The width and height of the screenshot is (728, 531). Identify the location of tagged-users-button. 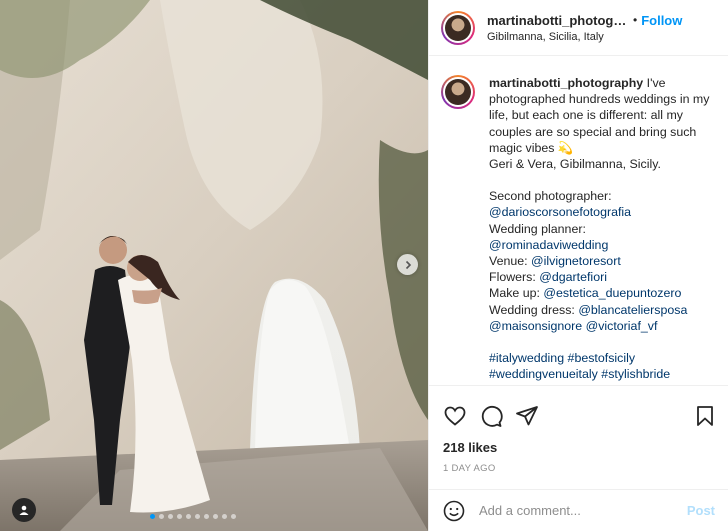
(24, 510).